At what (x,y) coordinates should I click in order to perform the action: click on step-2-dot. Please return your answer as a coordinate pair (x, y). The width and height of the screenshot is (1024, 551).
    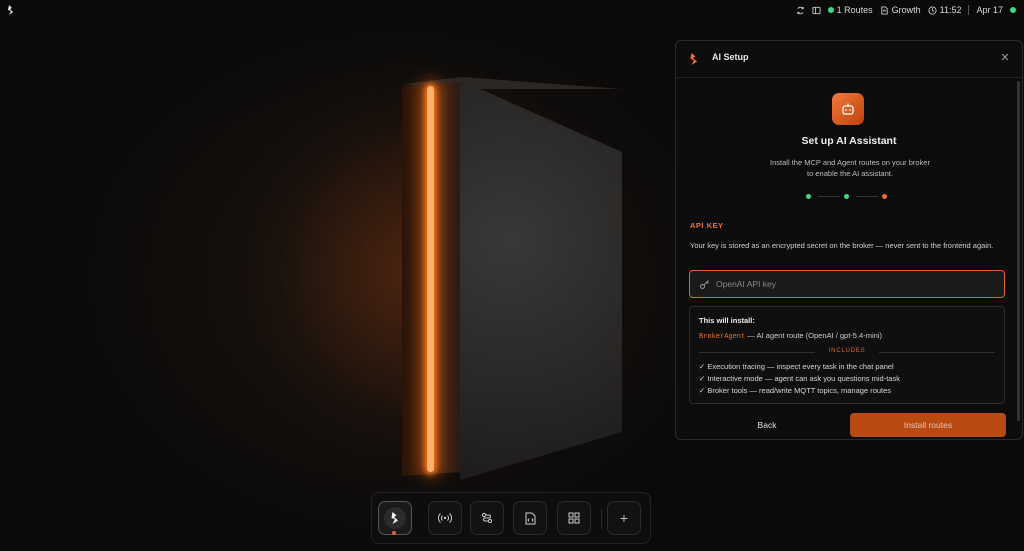
    Looking at the image, I should click on (846, 196).